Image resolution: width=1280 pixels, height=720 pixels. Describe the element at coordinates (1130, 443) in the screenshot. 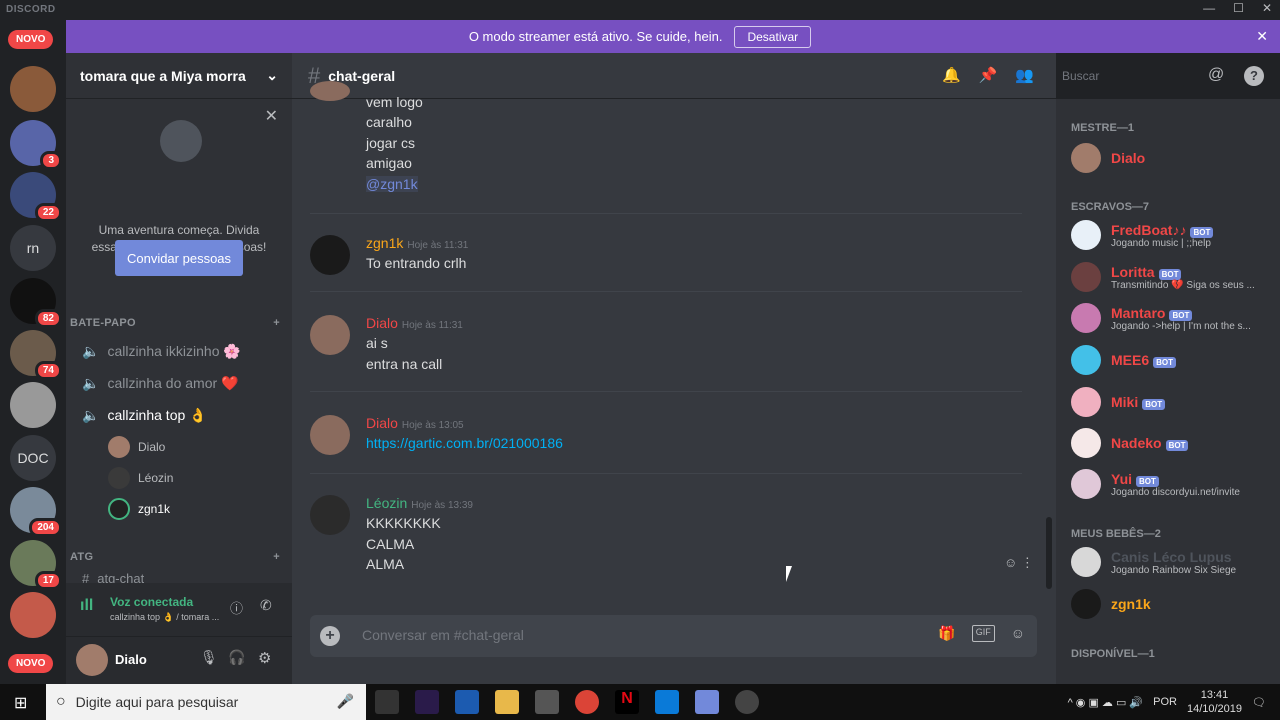

I see `member-item: Nadeko BOT` at that location.